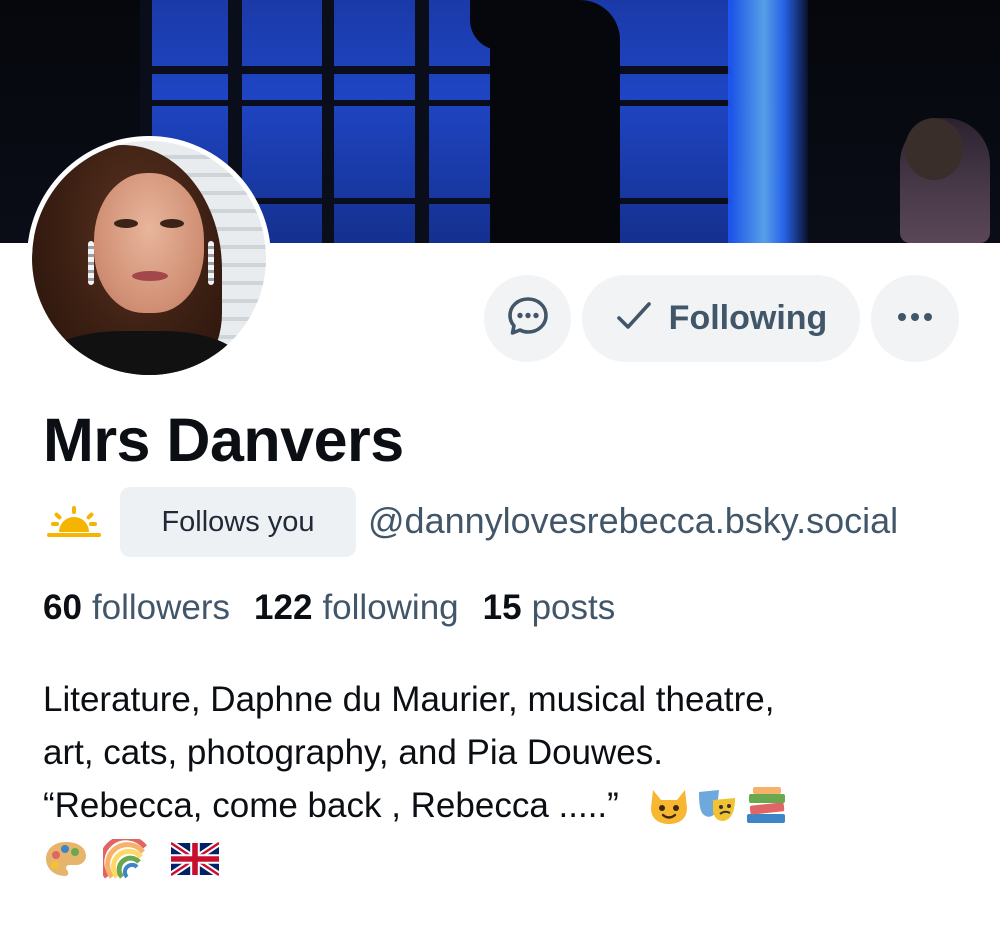  I want to click on posts-count: 15, so click(502, 607).